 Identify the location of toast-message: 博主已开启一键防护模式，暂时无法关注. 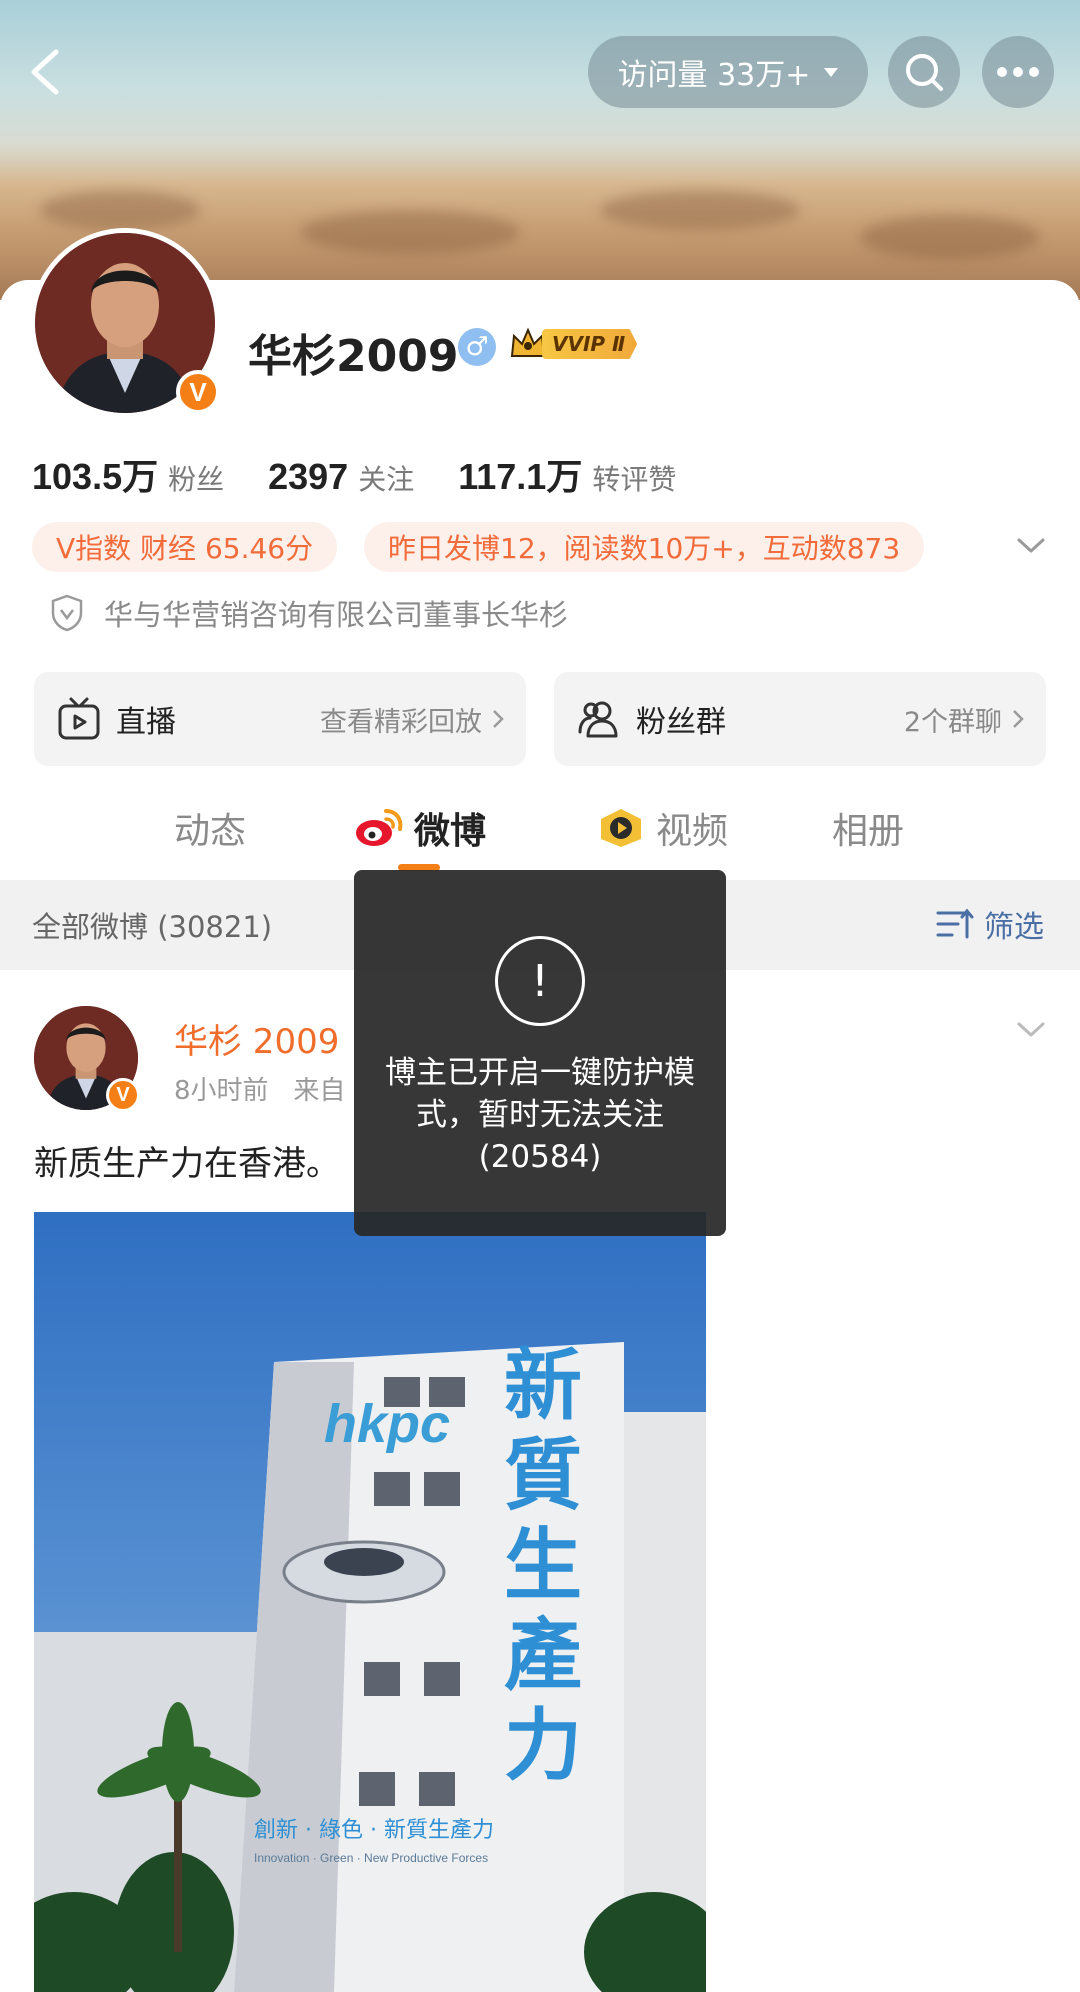
(540, 1094).